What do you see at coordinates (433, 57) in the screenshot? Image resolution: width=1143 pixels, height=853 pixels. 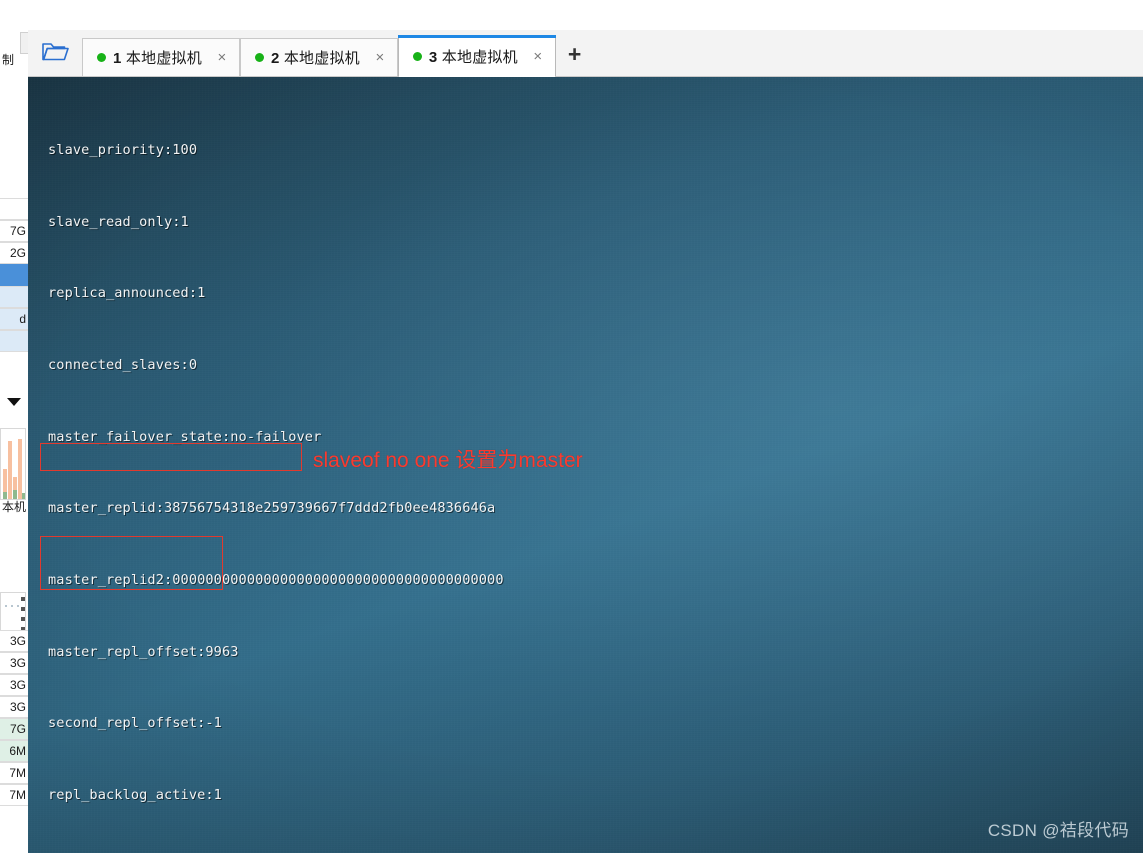 I see `tab-index: 3` at bounding box center [433, 57].